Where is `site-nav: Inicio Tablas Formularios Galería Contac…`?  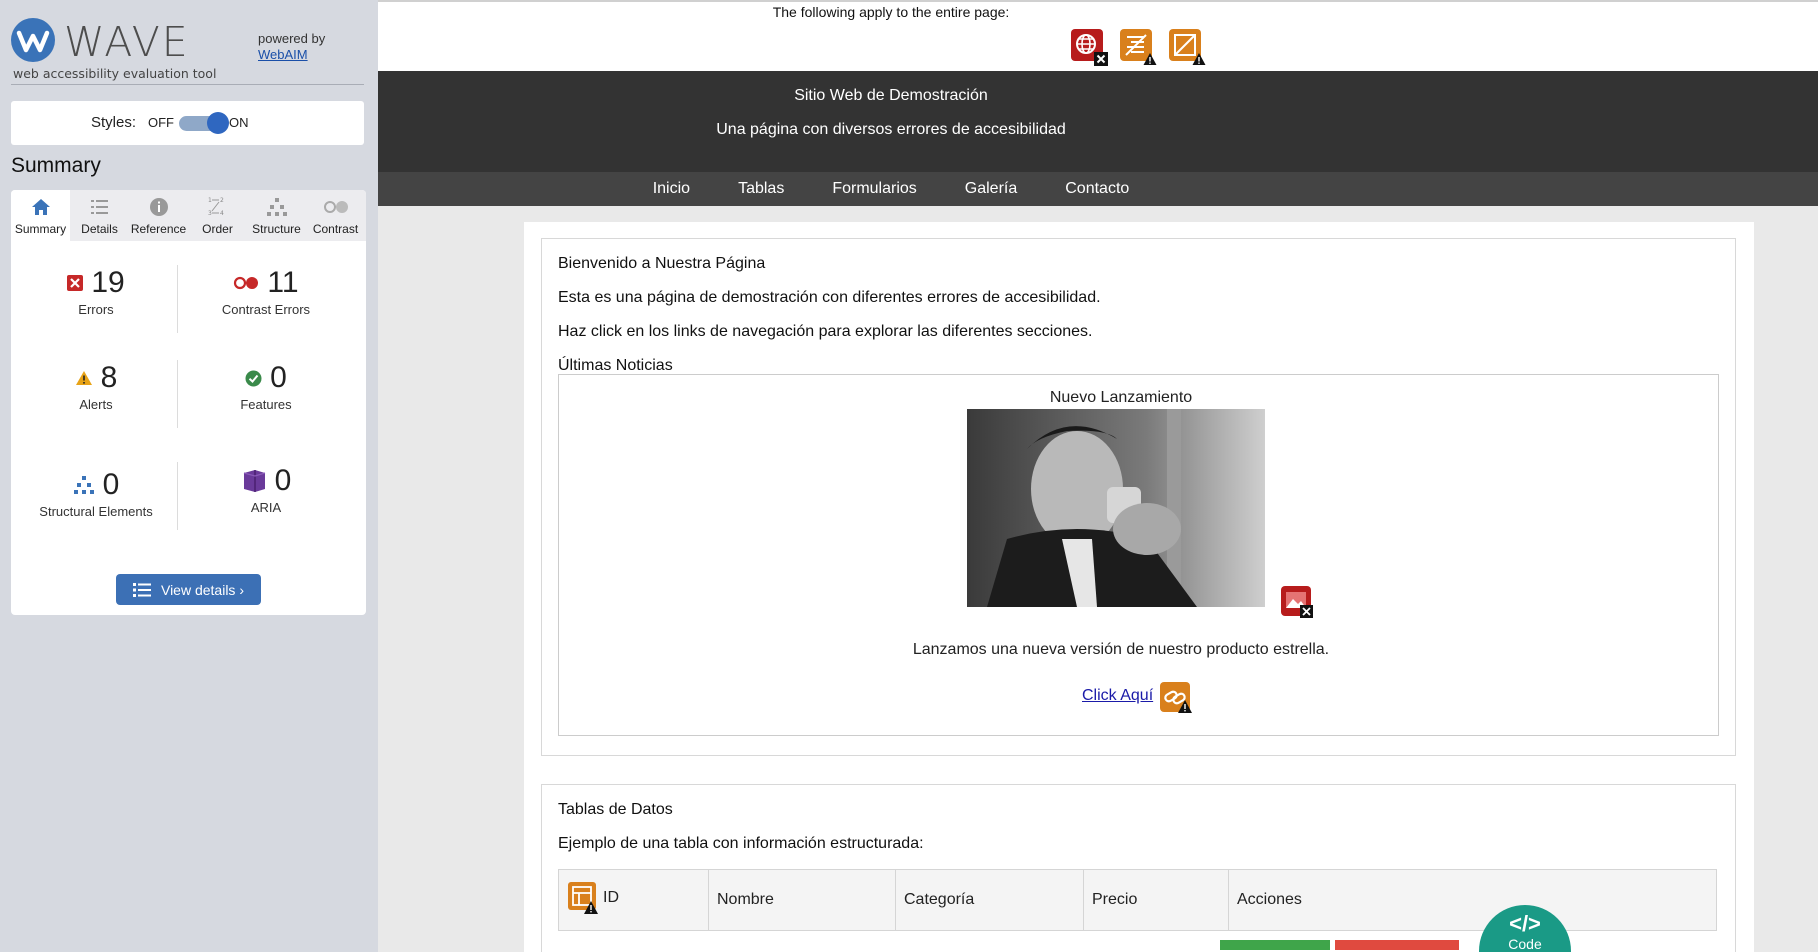
site-nav: Inicio Tablas Formularios Galería Contac… is located at coordinates (1098, 189).